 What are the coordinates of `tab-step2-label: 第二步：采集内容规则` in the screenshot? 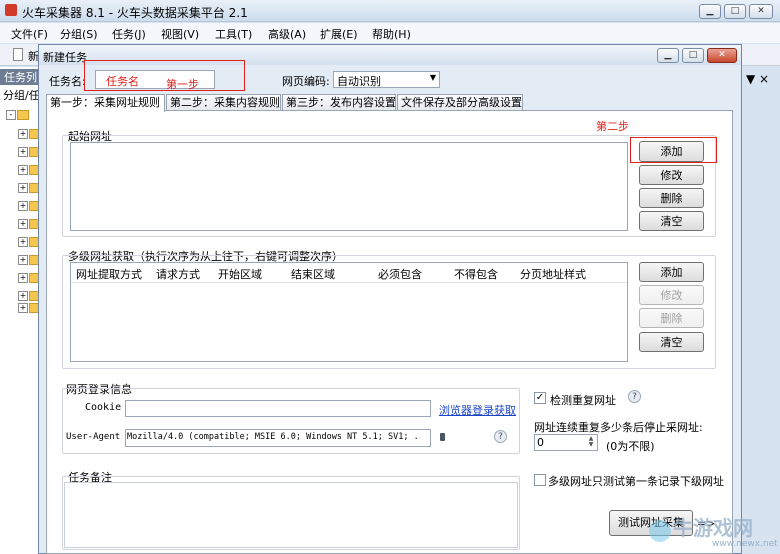 It's located at (225, 102).